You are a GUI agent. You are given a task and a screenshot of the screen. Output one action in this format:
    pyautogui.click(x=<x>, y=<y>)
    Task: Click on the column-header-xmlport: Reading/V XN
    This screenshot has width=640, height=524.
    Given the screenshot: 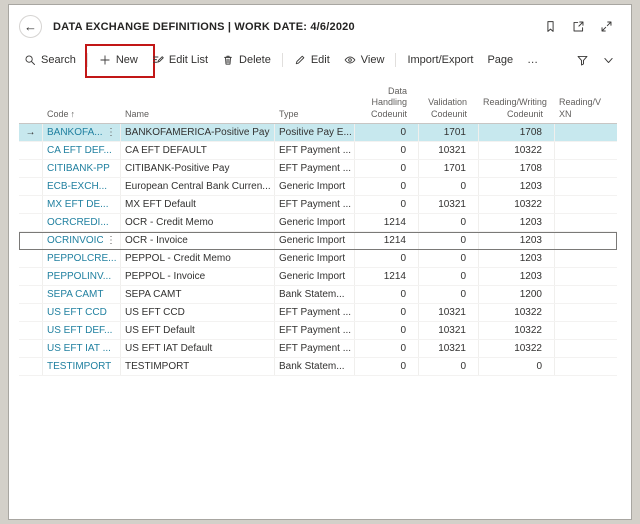 What is the action you would take?
    pyautogui.click(x=586, y=108)
    